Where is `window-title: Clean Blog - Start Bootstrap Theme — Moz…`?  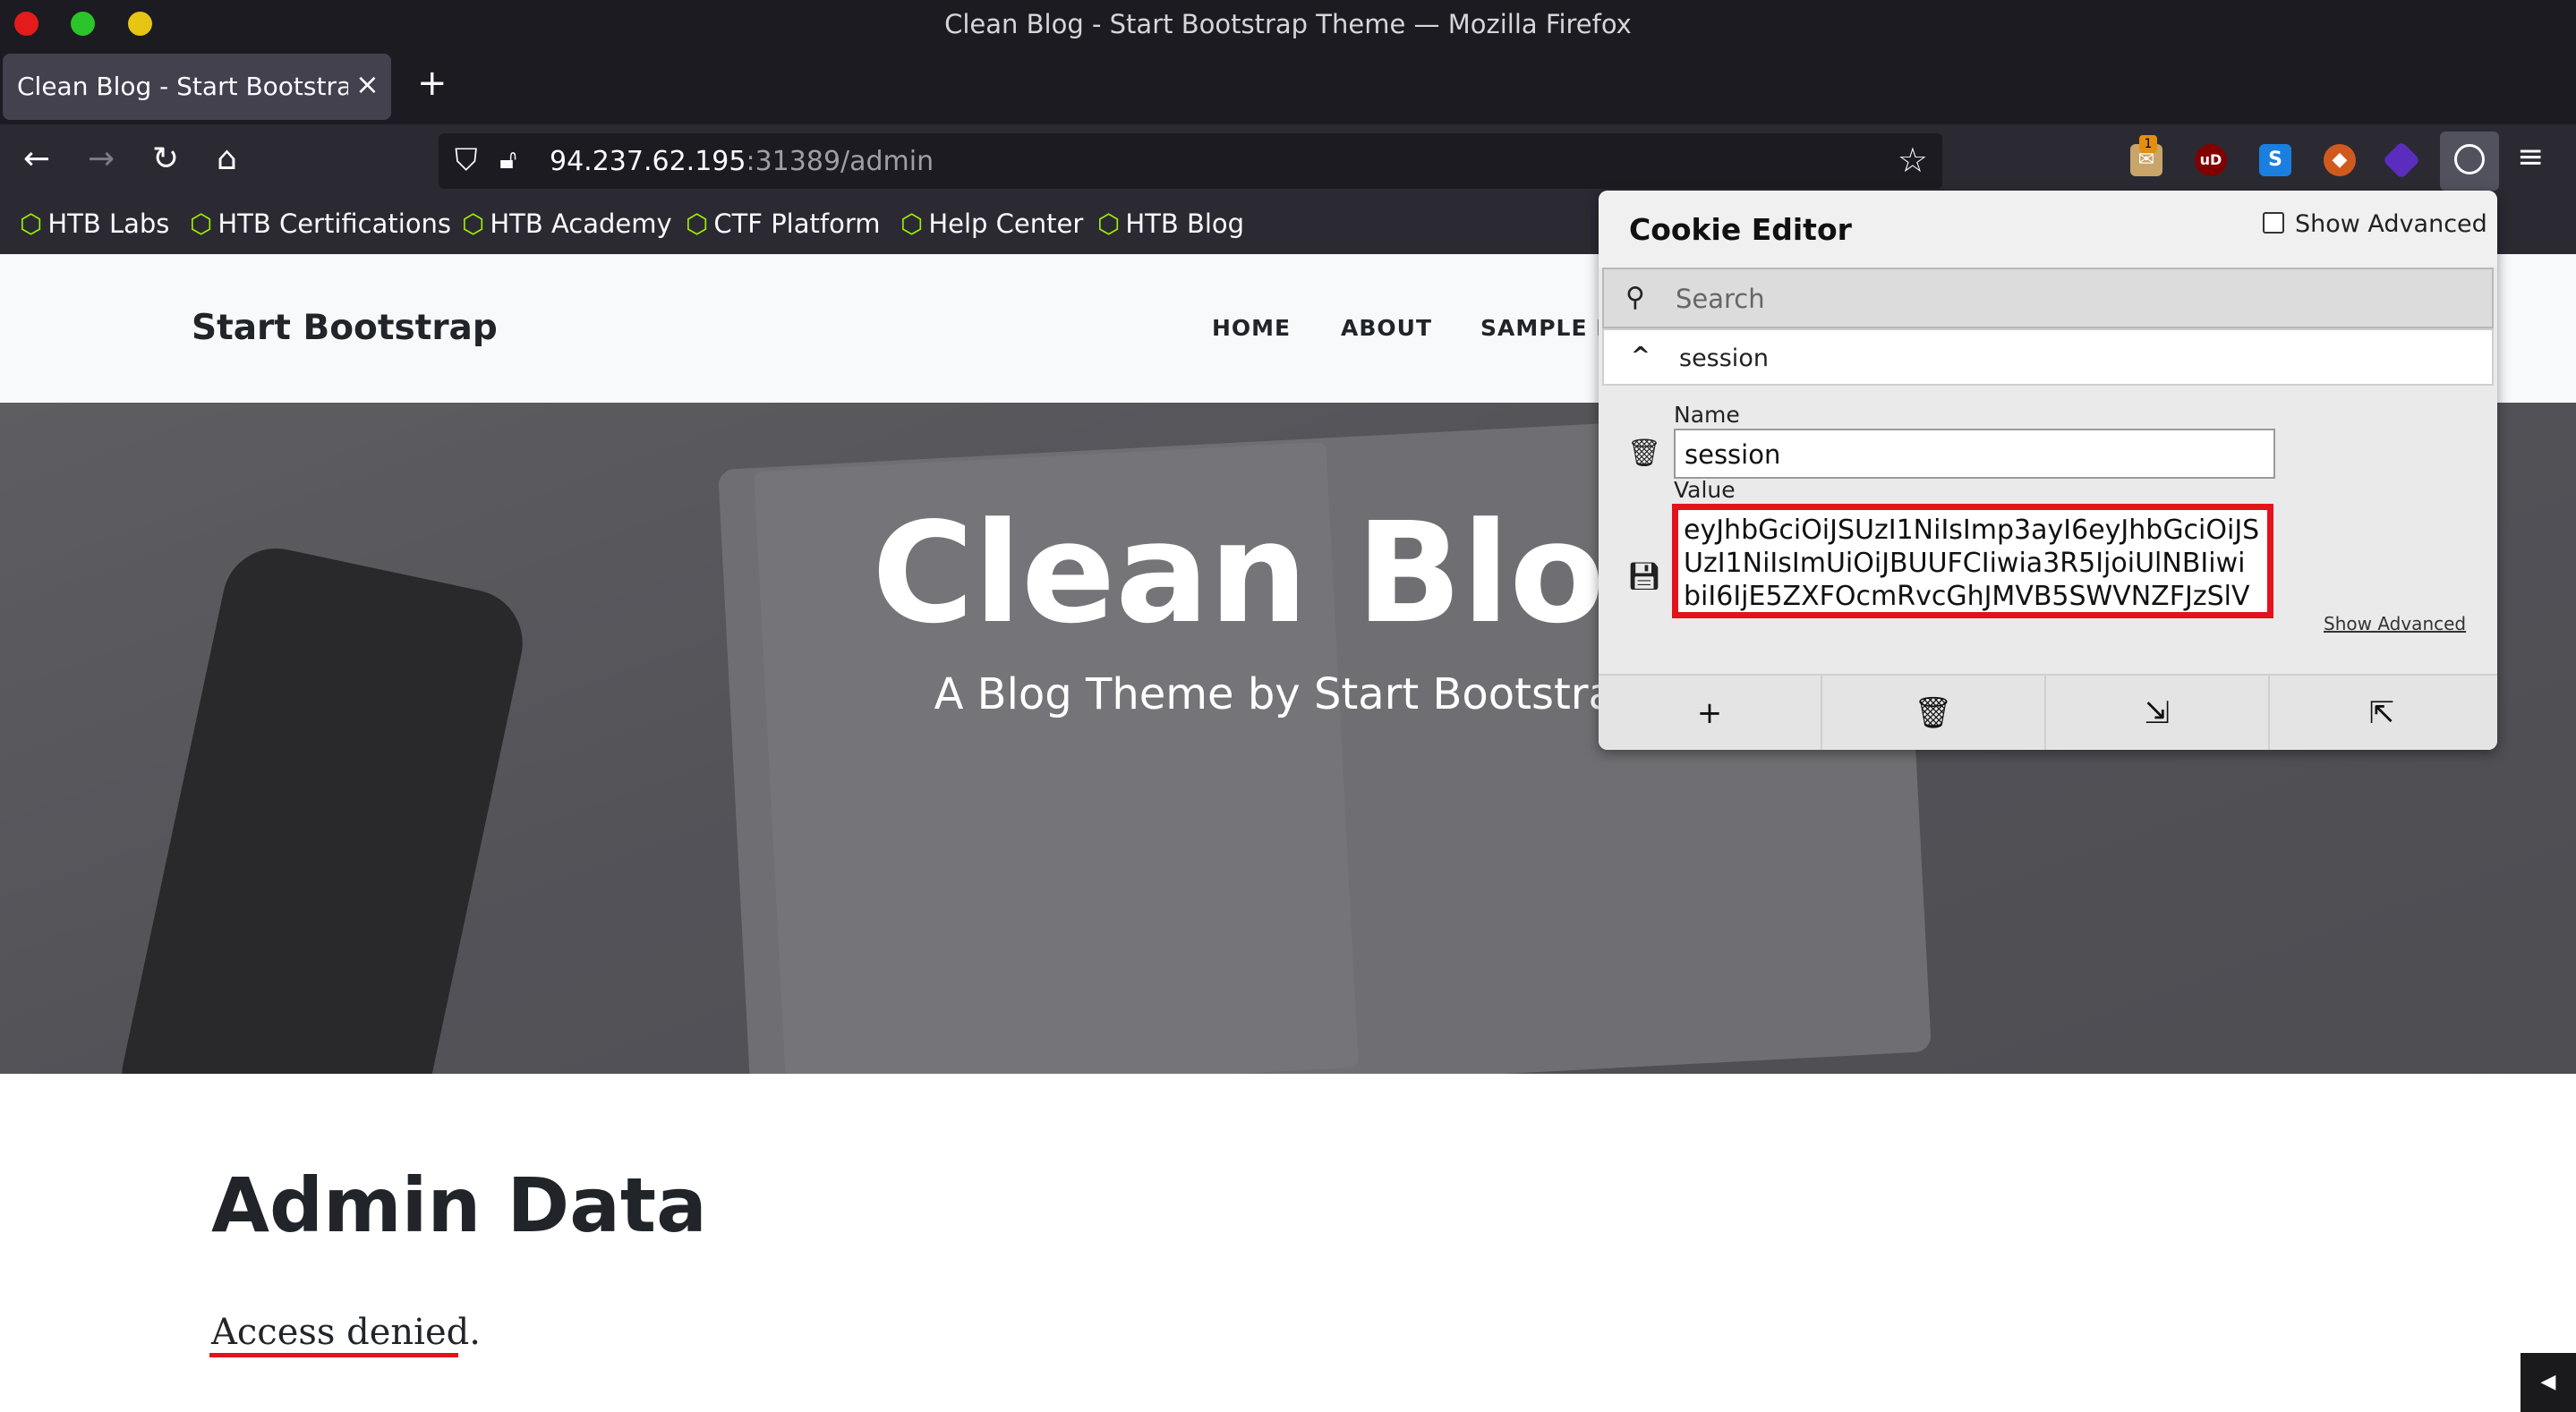
window-title: Clean Blog - Start Bootstrap Theme — Moz… is located at coordinates (1288, 24).